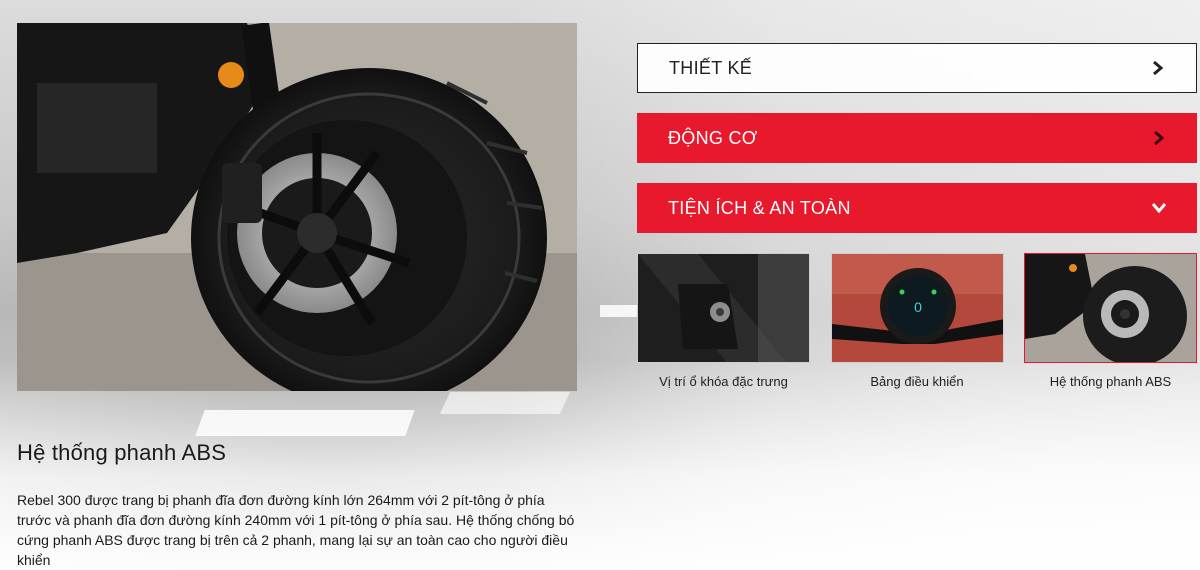 Image resolution: width=1200 pixels, height=570 pixels. I want to click on accordion-item-label: ĐỘNG CƠ, so click(713, 137).